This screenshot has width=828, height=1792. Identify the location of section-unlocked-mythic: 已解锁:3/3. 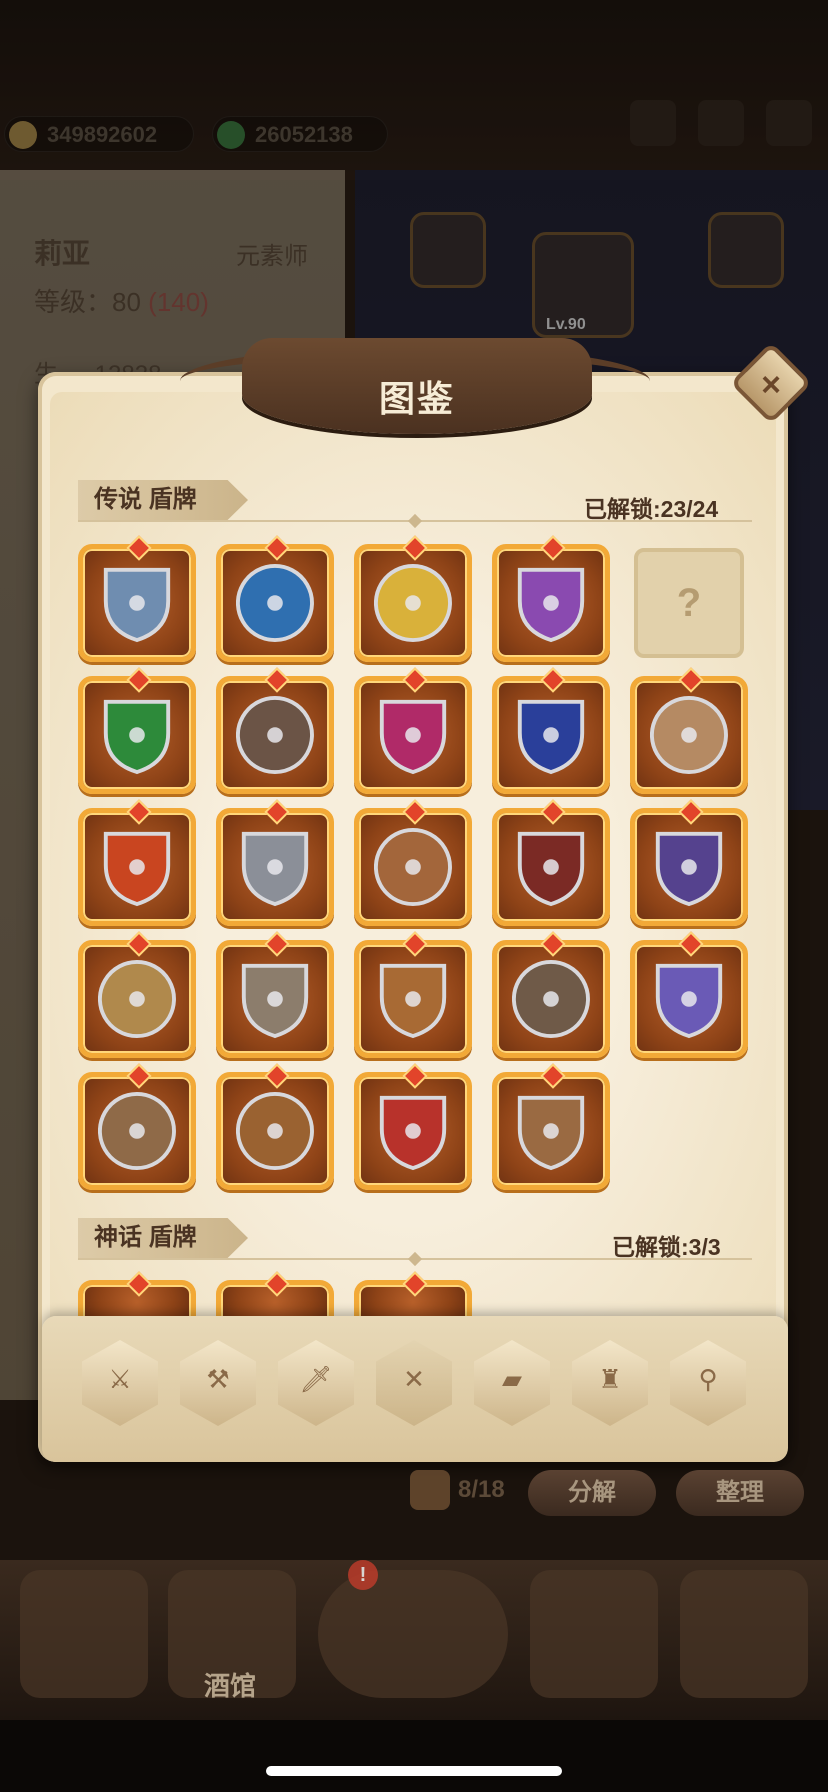
(666, 1247).